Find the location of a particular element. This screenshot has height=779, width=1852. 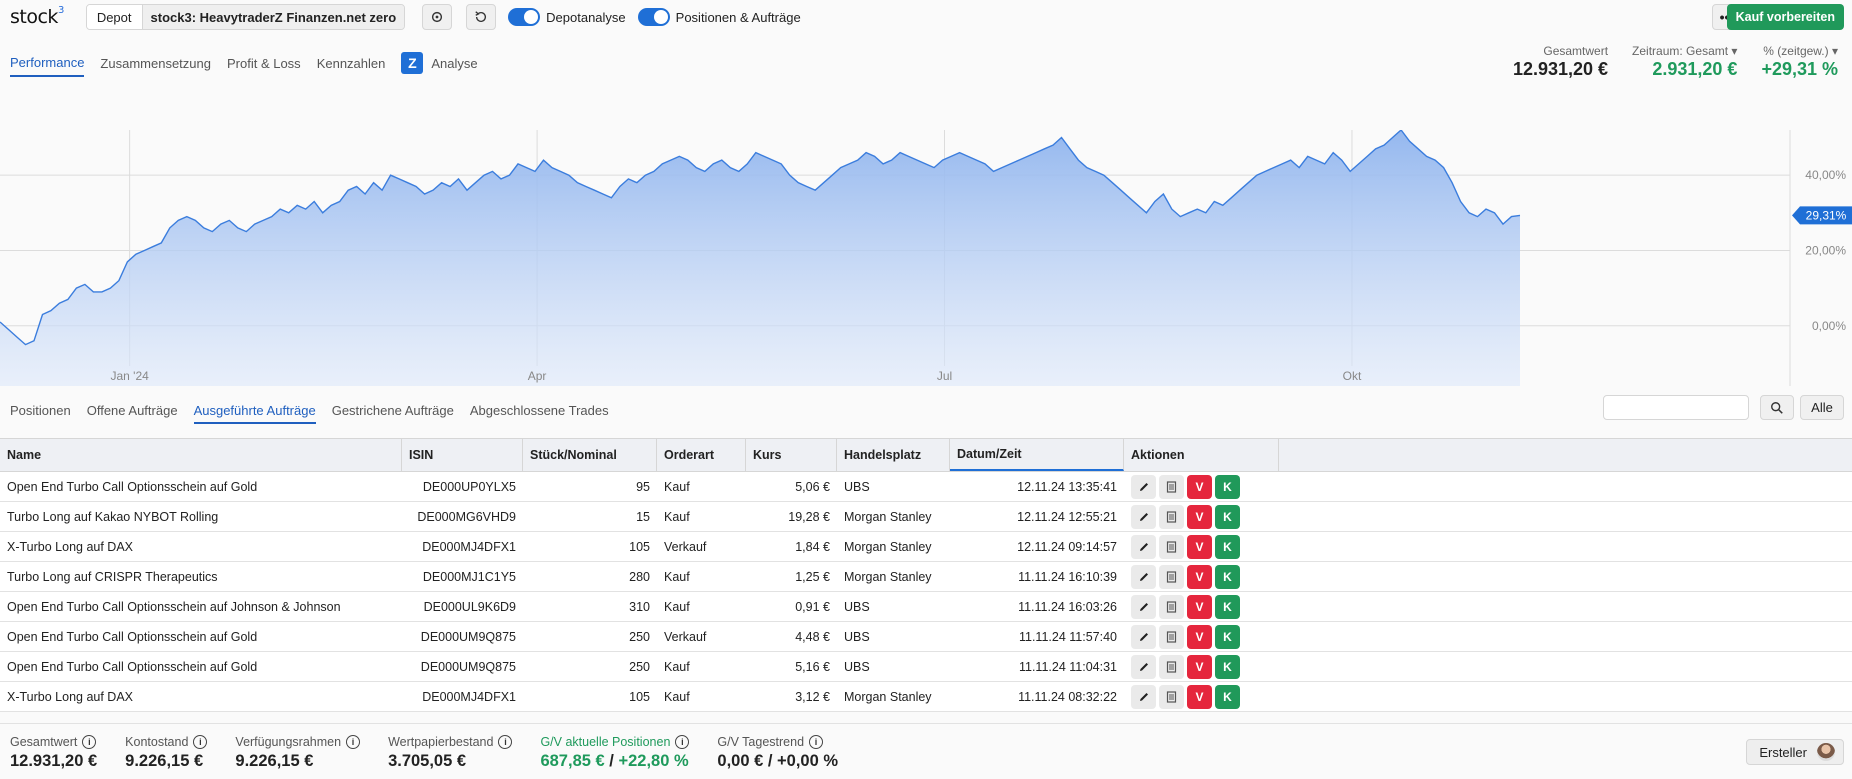

footer-wertpapier-value: 3.705,05 € is located at coordinates (427, 761).